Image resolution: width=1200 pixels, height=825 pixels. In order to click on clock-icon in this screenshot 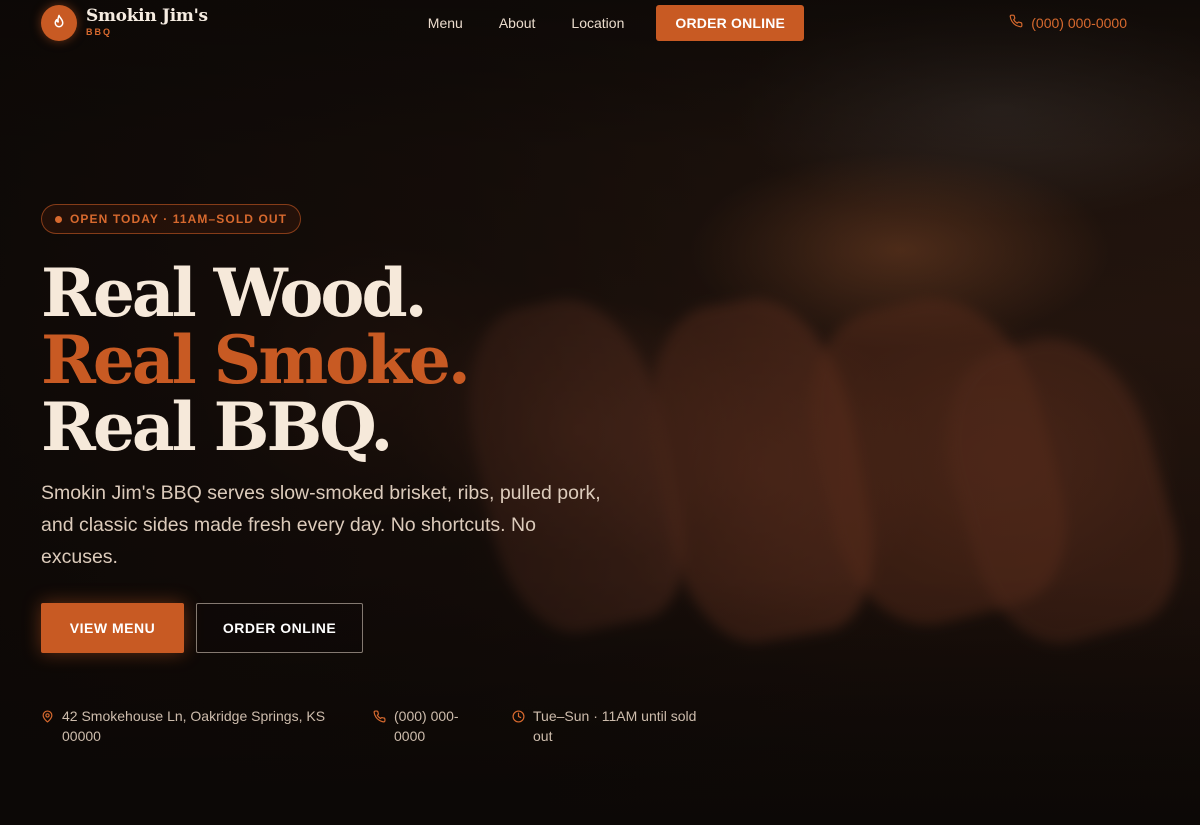, I will do `click(518, 726)`.